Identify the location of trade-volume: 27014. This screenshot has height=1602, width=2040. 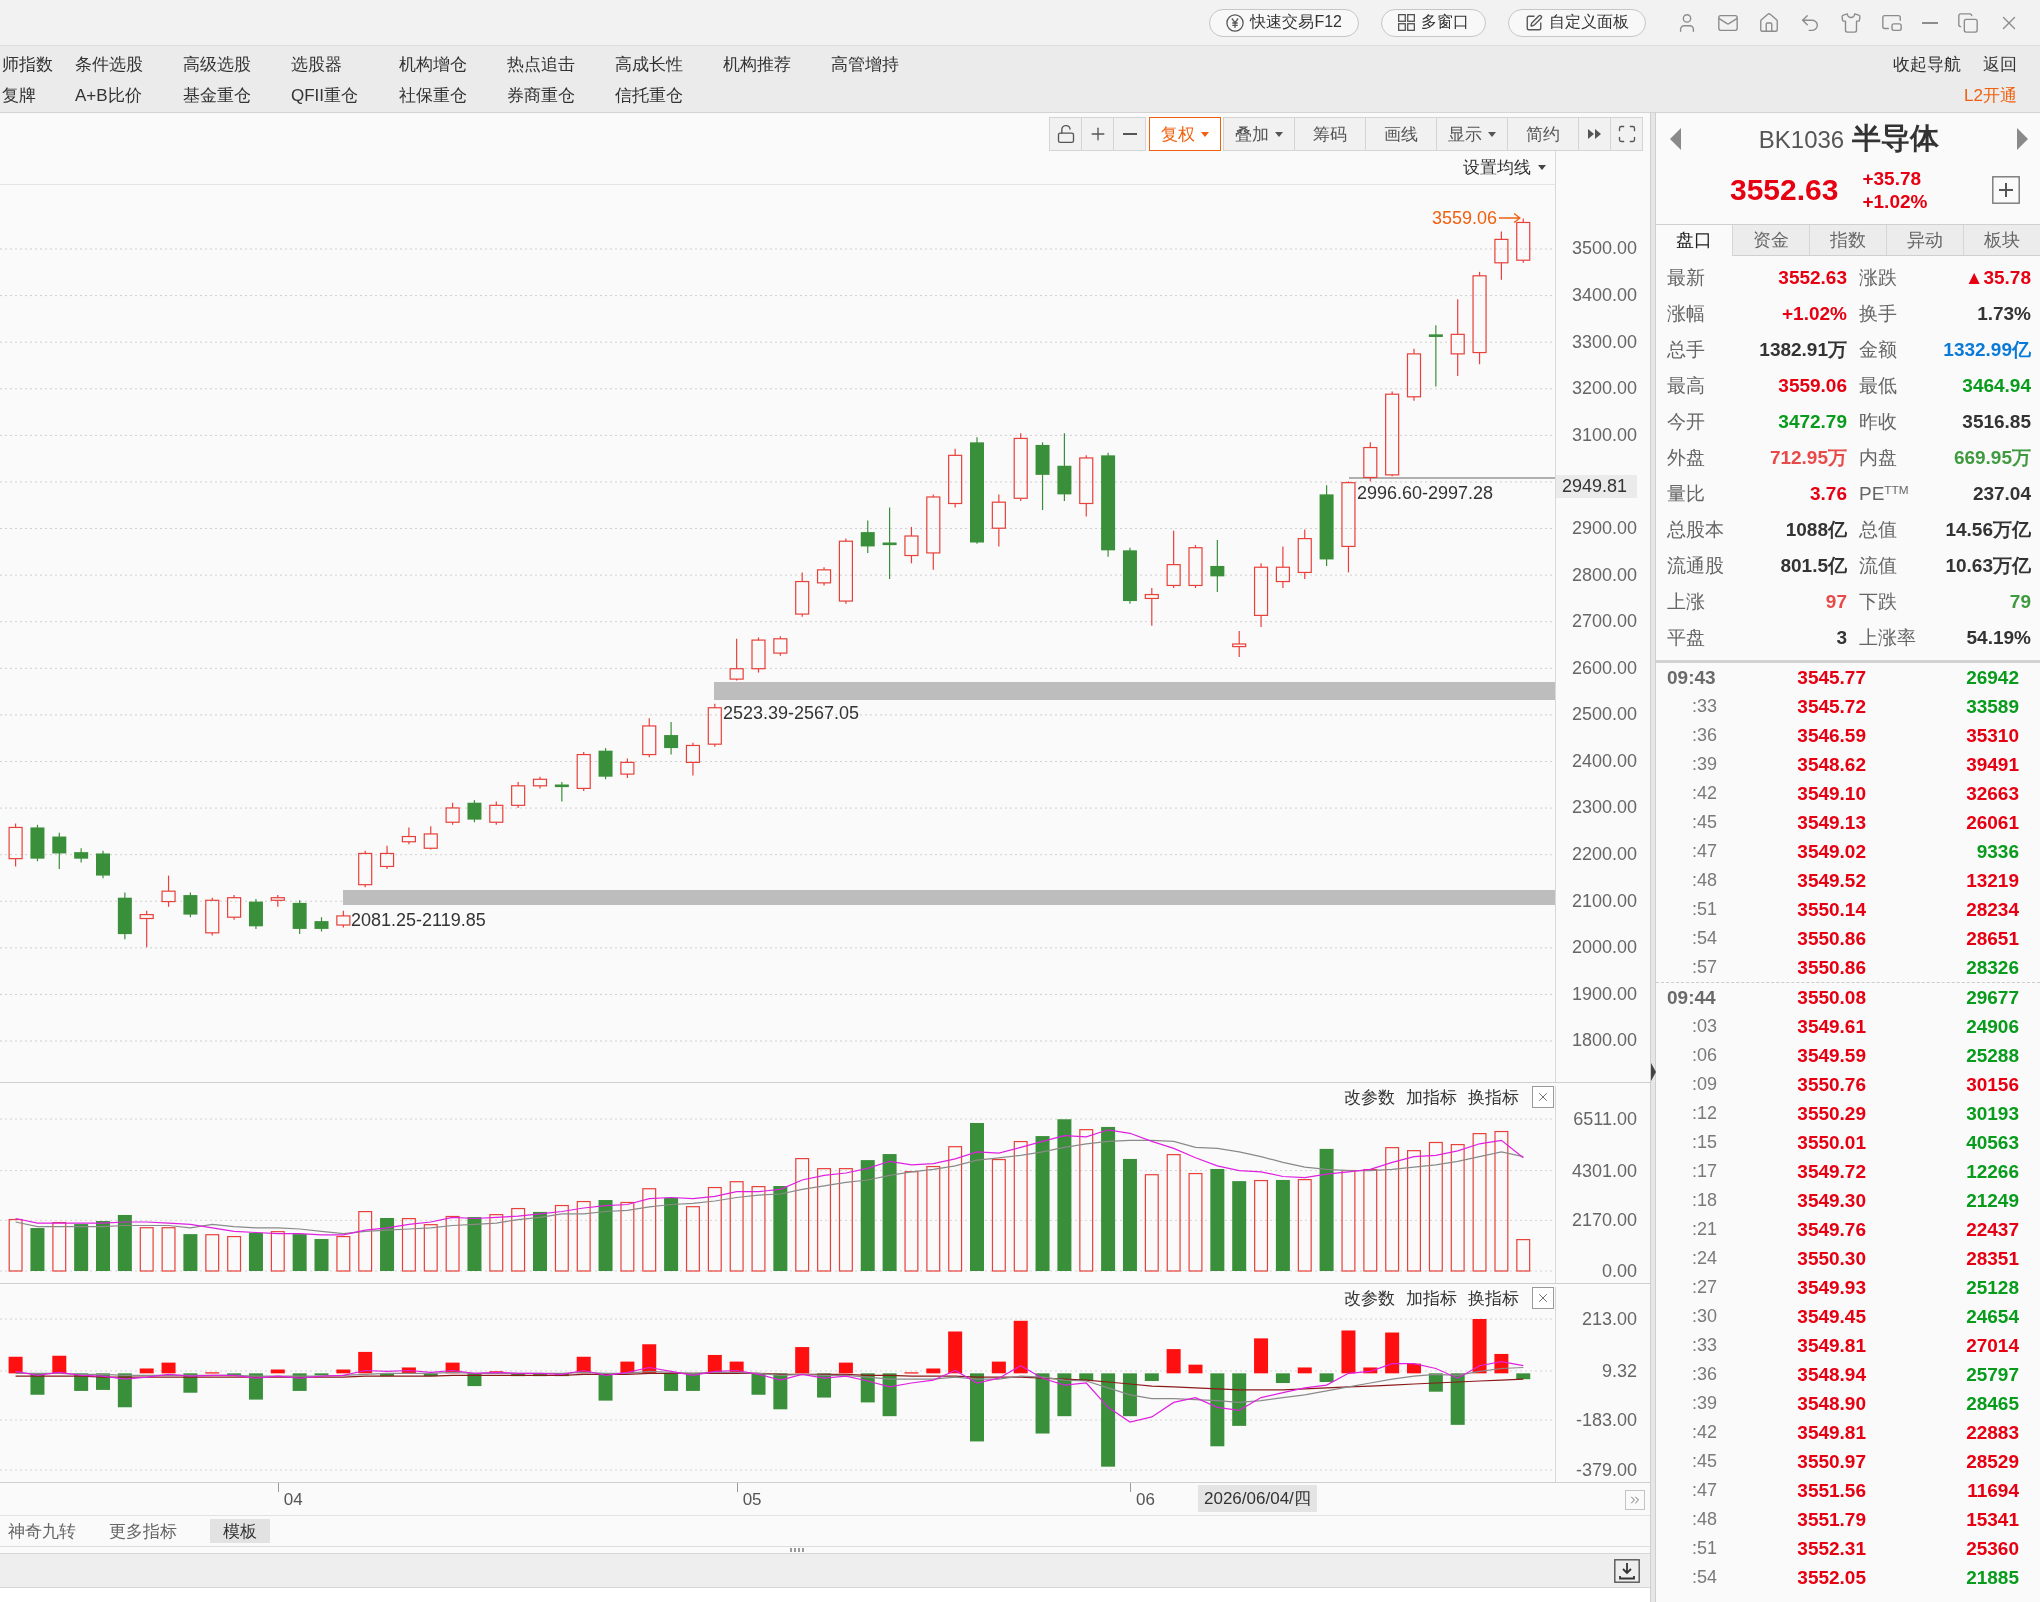
(1992, 1345).